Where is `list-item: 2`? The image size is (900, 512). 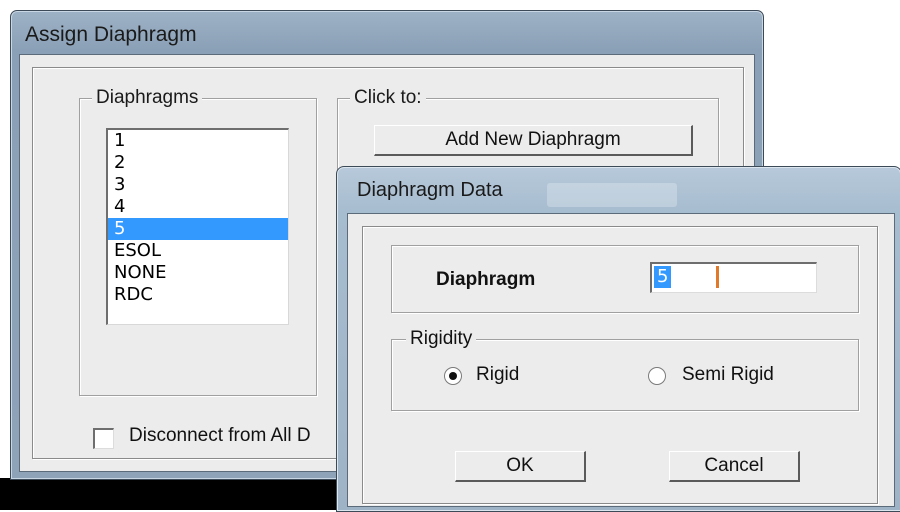 list-item: 2 is located at coordinates (198, 163).